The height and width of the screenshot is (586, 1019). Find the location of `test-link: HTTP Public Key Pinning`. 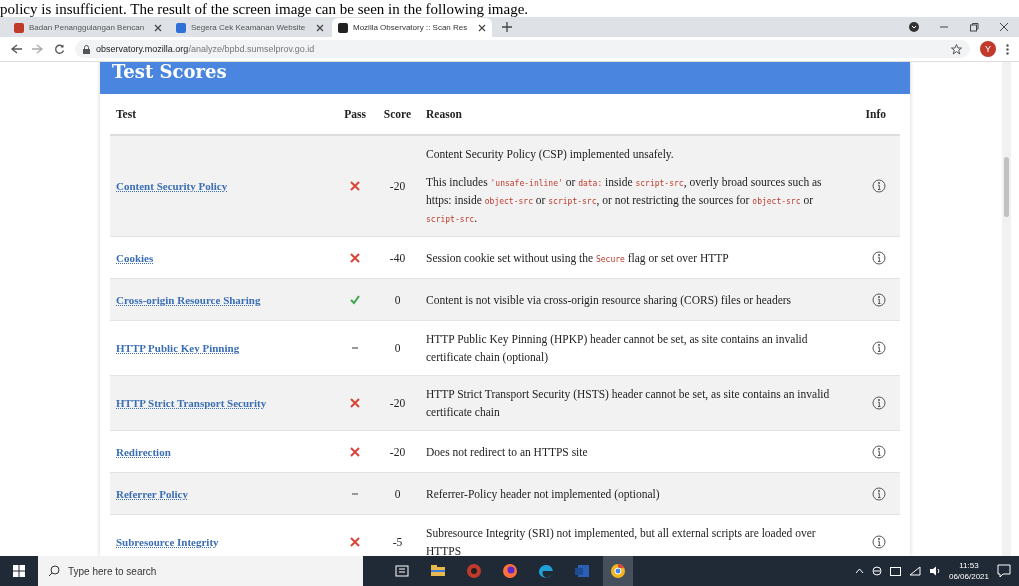

test-link: HTTP Public Key Pinning is located at coordinates (178, 348).